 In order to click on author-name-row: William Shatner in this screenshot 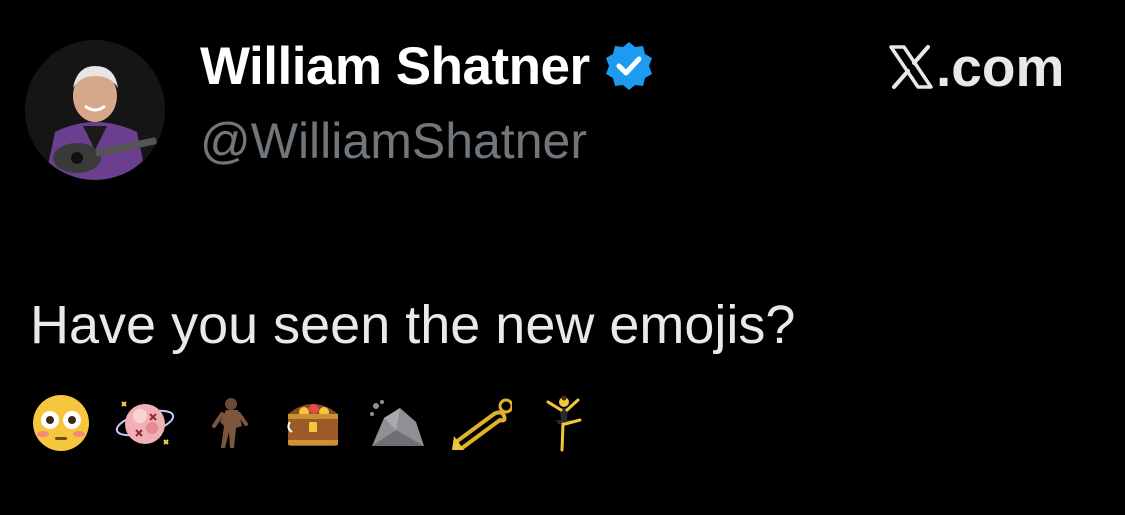, I will do `click(428, 66)`.